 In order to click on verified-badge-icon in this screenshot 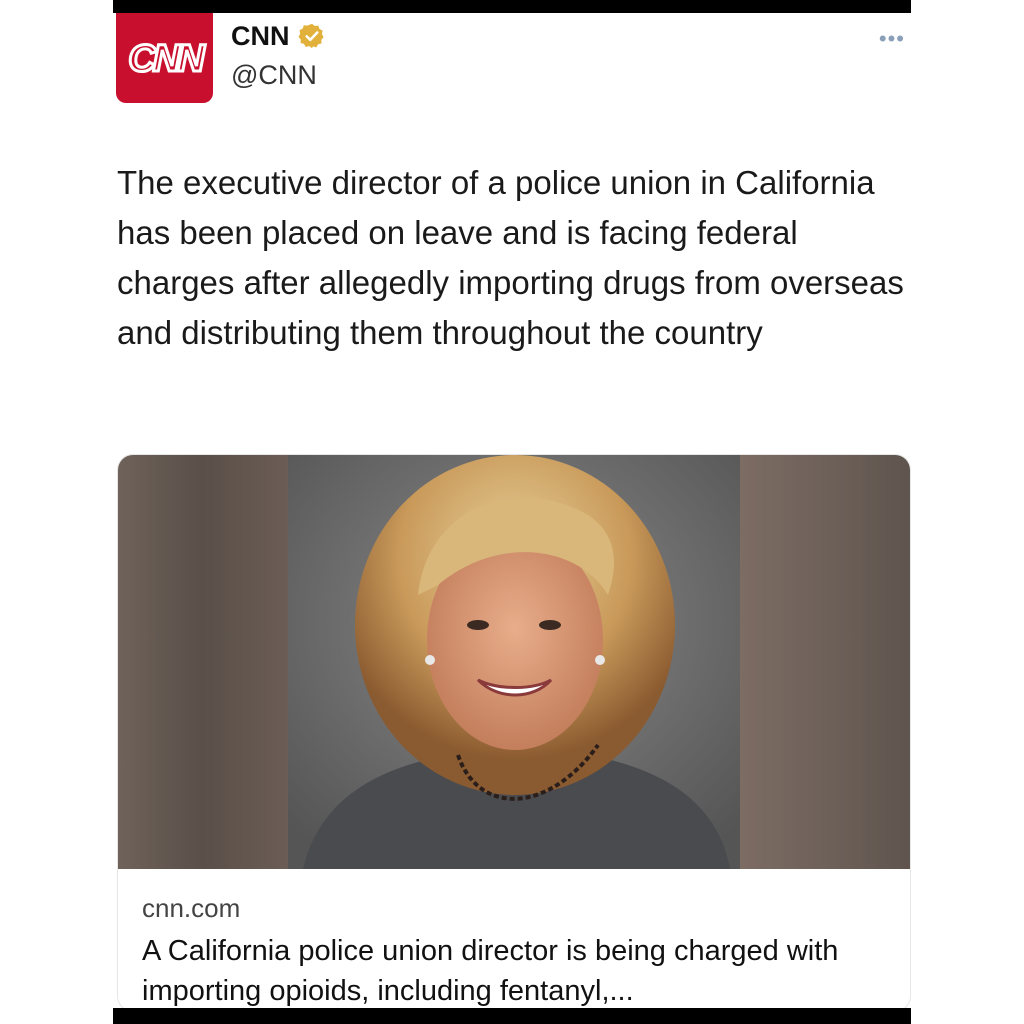, I will do `click(310, 36)`.